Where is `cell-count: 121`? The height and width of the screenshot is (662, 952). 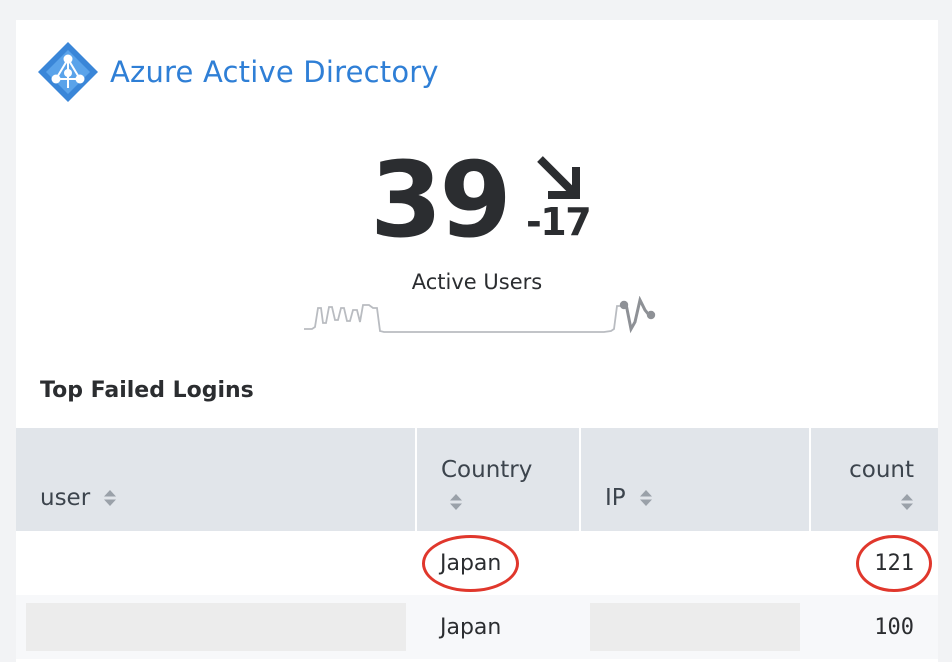
cell-count: 121 is located at coordinates (874, 563).